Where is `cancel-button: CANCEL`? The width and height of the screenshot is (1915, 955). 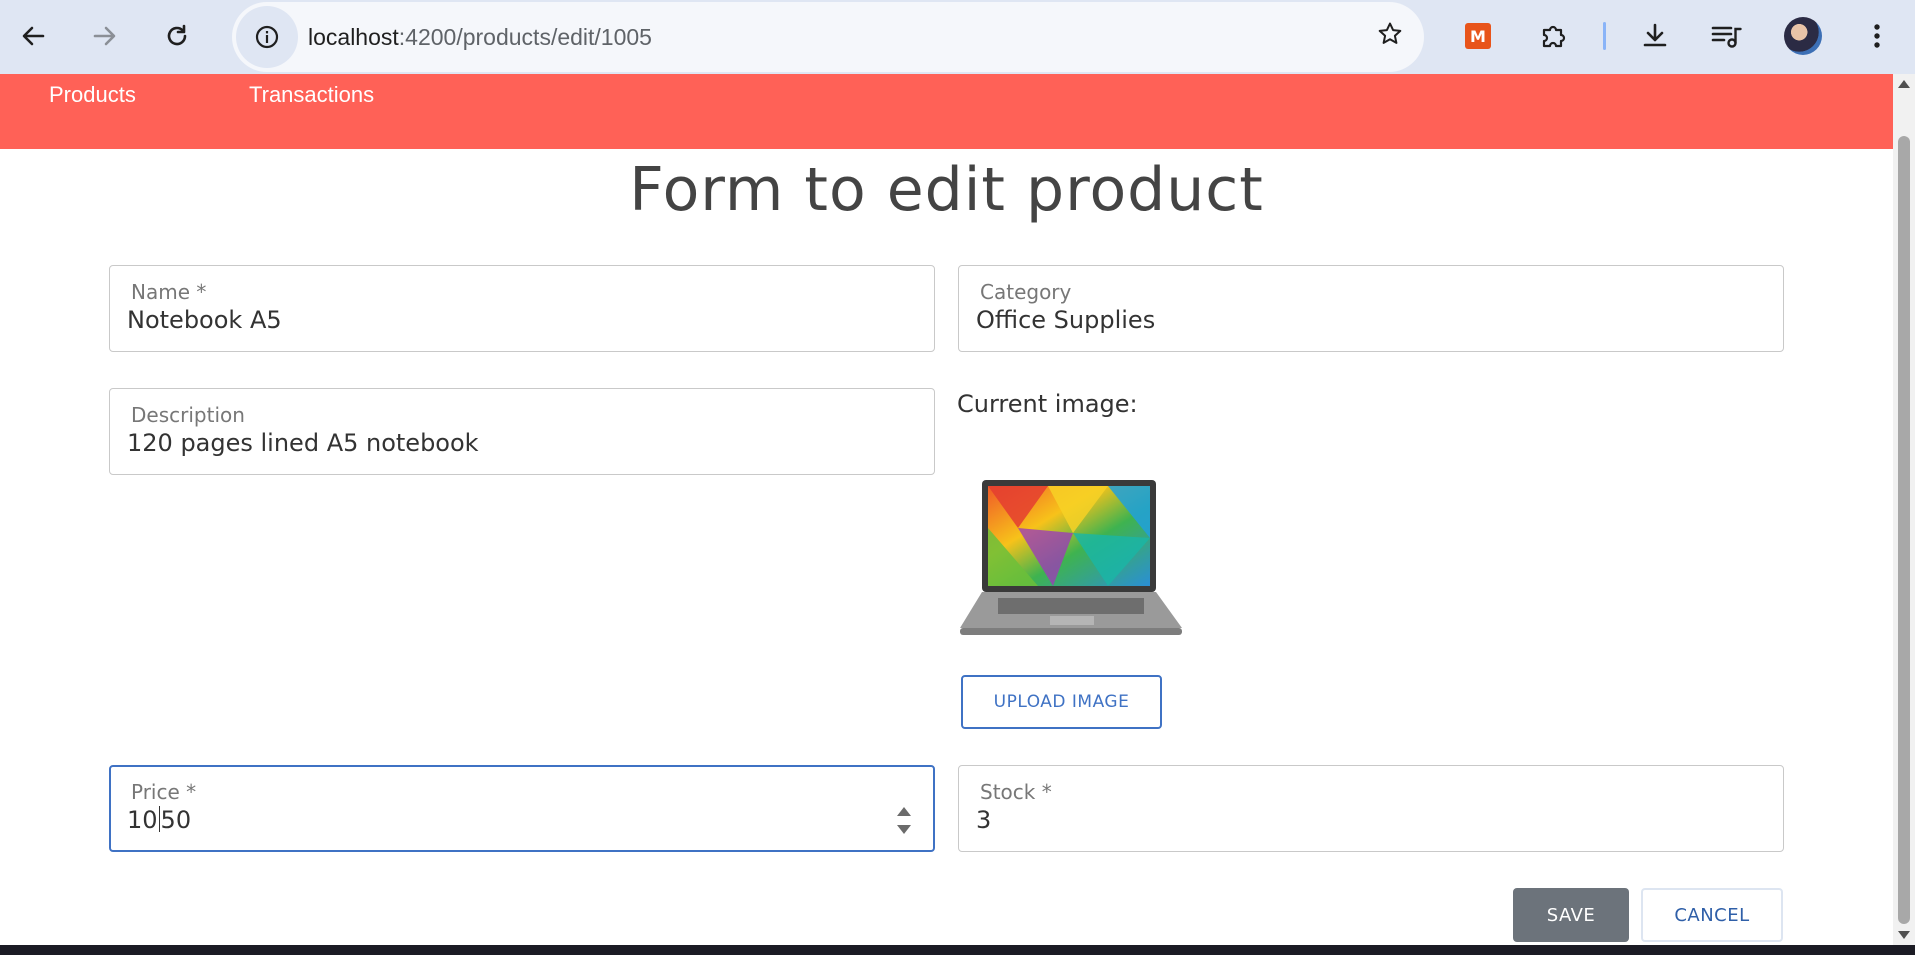 cancel-button: CANCEL is located at coordinates (1712, 915).